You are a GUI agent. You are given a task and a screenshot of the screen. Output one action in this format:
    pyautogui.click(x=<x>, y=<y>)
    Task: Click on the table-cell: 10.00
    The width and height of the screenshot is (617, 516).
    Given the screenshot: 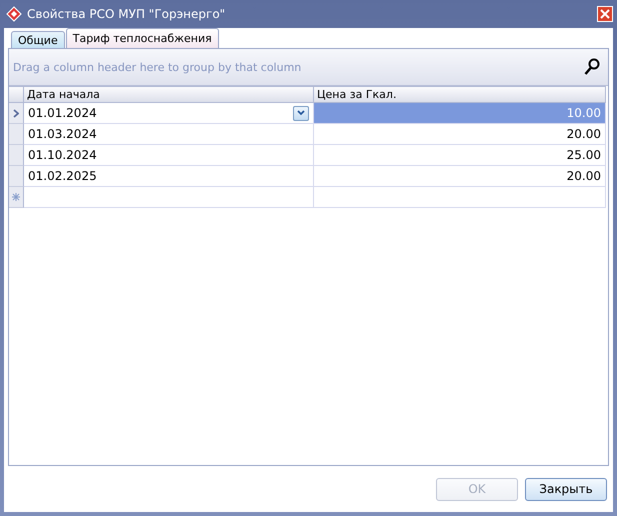 What is the action you would take?
    pyautogui.click(x=460, y=113)
    